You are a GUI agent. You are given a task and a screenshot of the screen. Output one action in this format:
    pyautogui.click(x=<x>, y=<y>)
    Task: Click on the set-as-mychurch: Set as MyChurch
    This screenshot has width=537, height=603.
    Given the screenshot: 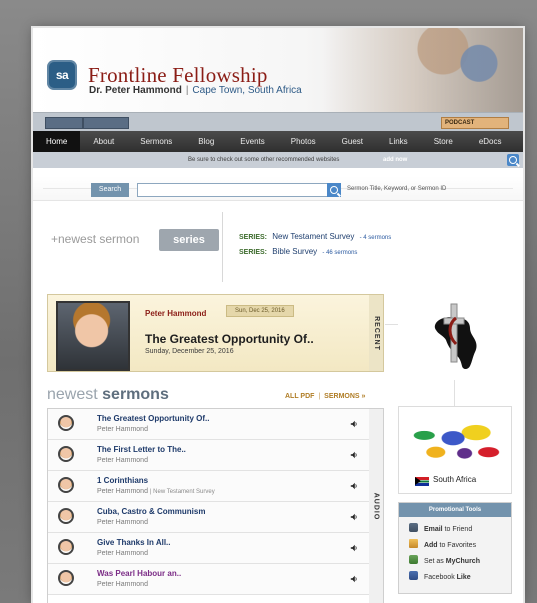 What is the action you would take?
    pyautogui.click(x=444, y=560)
    